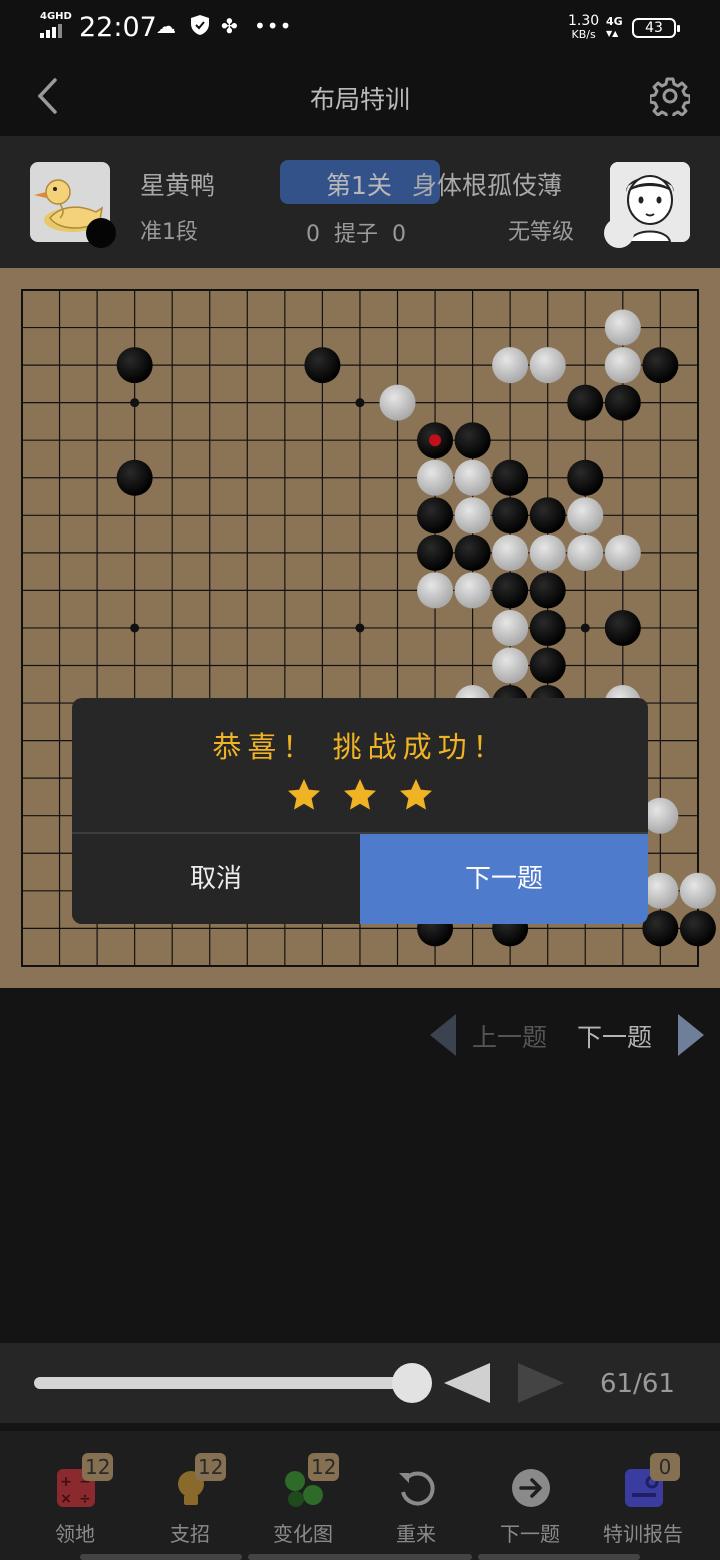 The height and width of the screenshot is (1560, 720). Describe the element at coordinates (360, 29) in the screenshot. I see `status-bar: 4GHD 22:07 ☁ ✤ ••• 1.30 KB/s 4G ▼▲ 43` at that location.